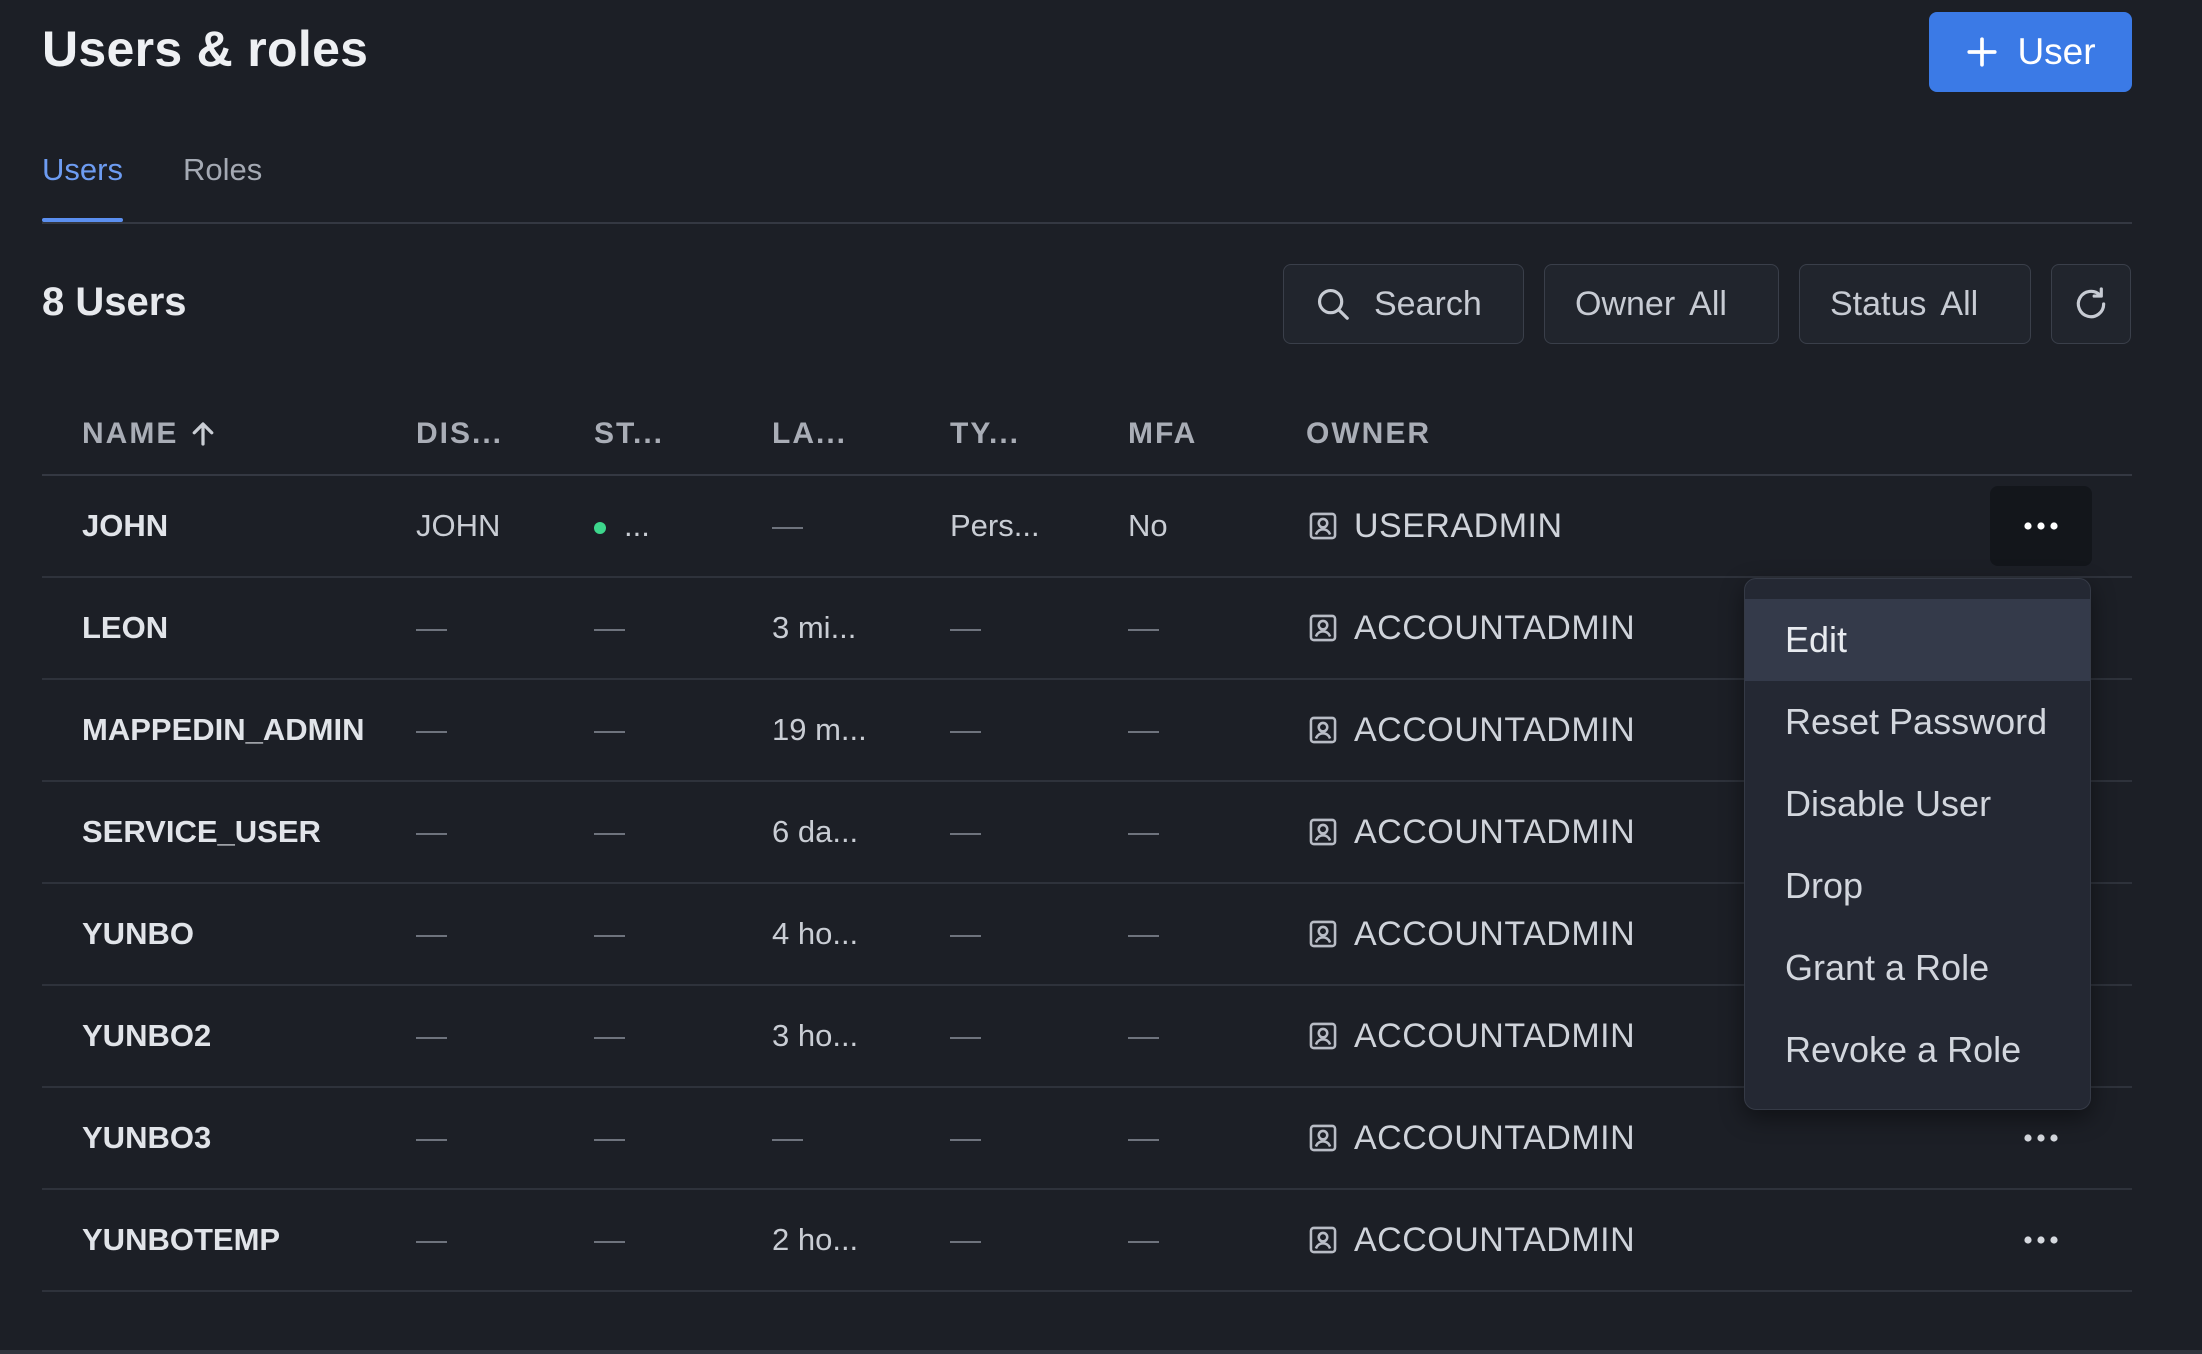 Image resolution: width=2202 pixels, height=1354 pixels. Describe the element at coordinates (1087, 223) in the screenshot. I see `tabs-divider` at that location.